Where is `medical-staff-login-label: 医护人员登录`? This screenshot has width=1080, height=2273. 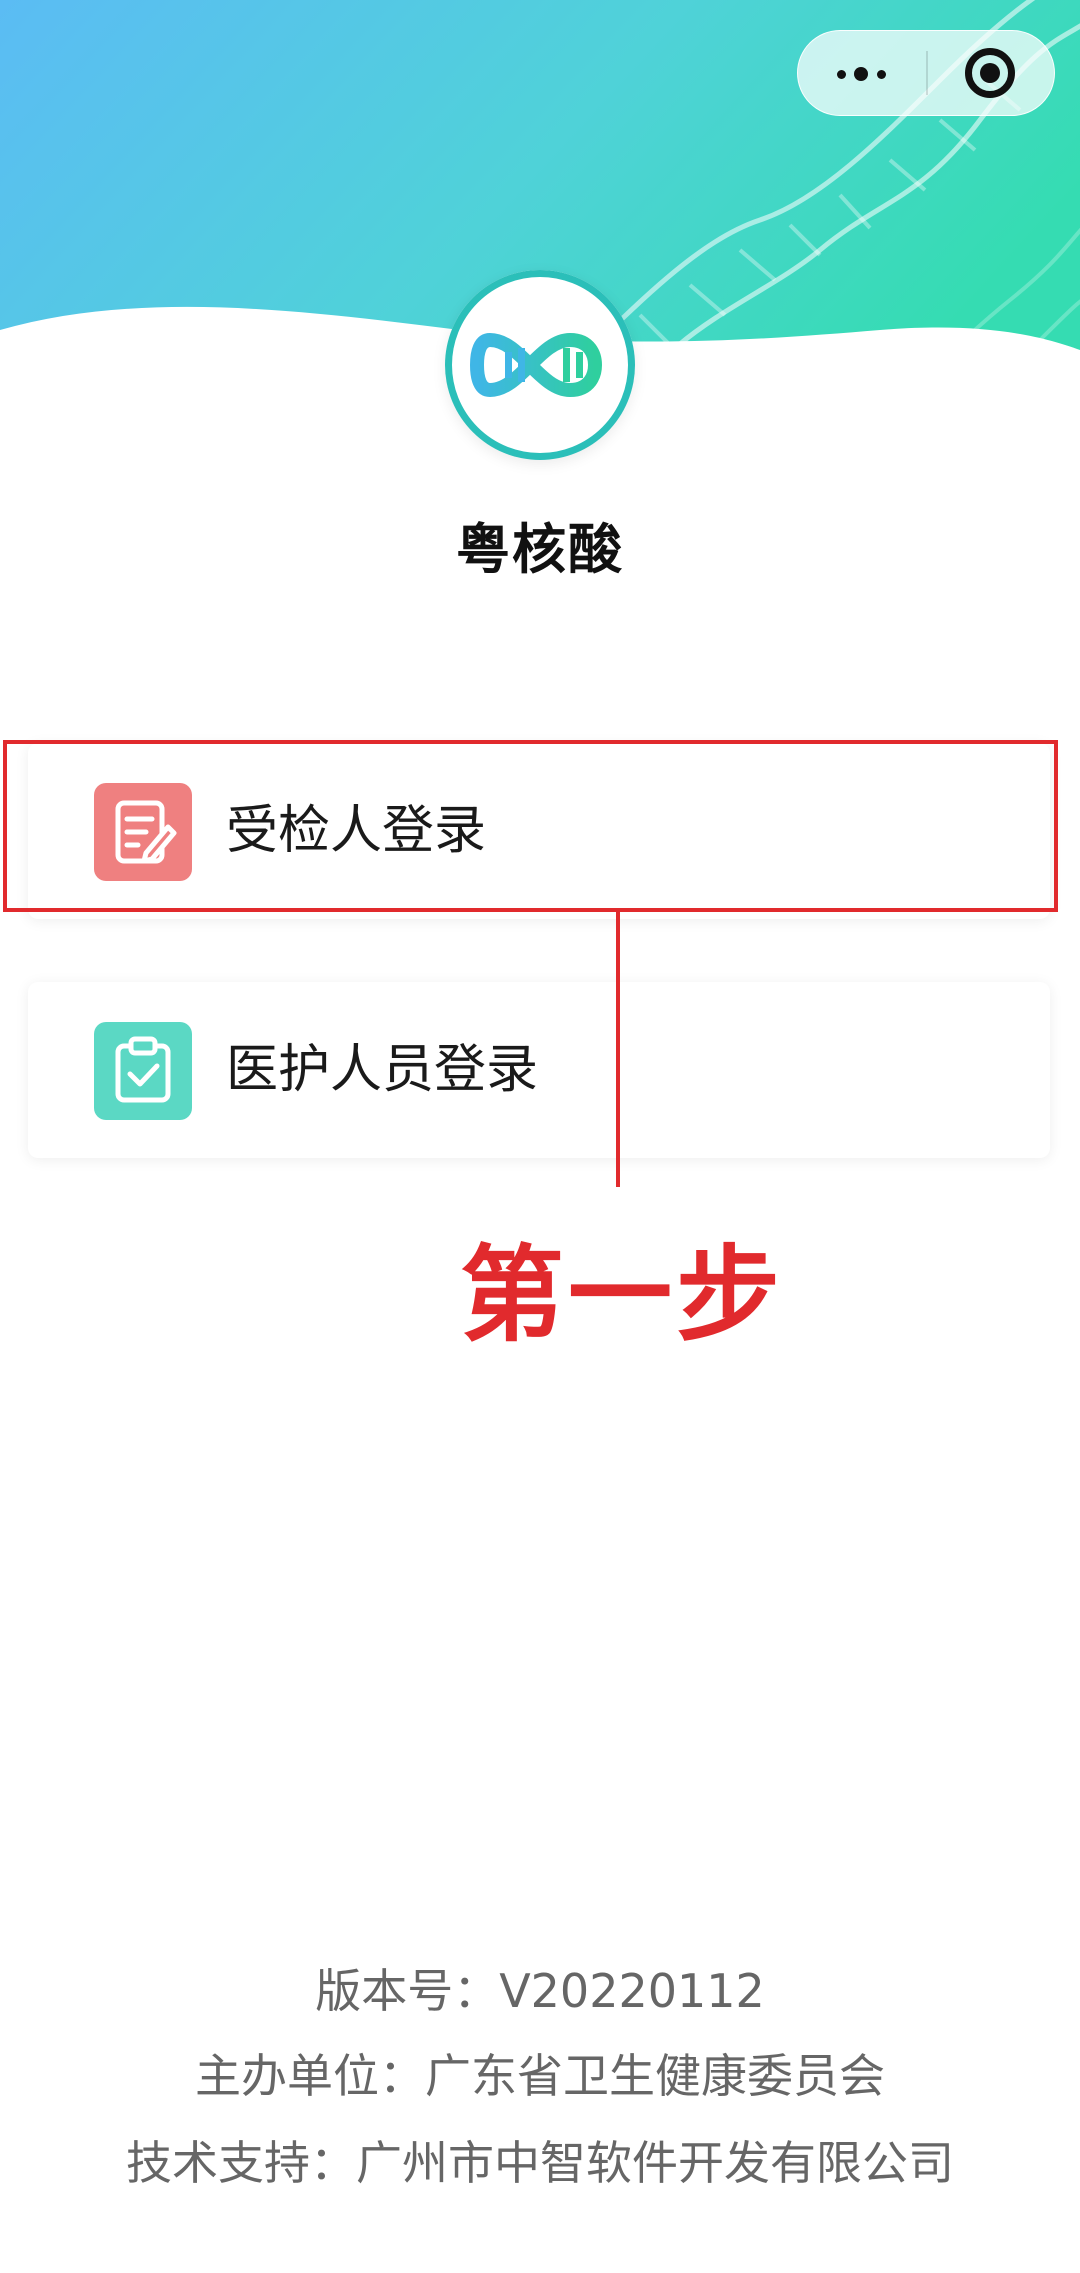 medical-staff-login-label: 医护人员登录 is located at coordinates (382, 1070).